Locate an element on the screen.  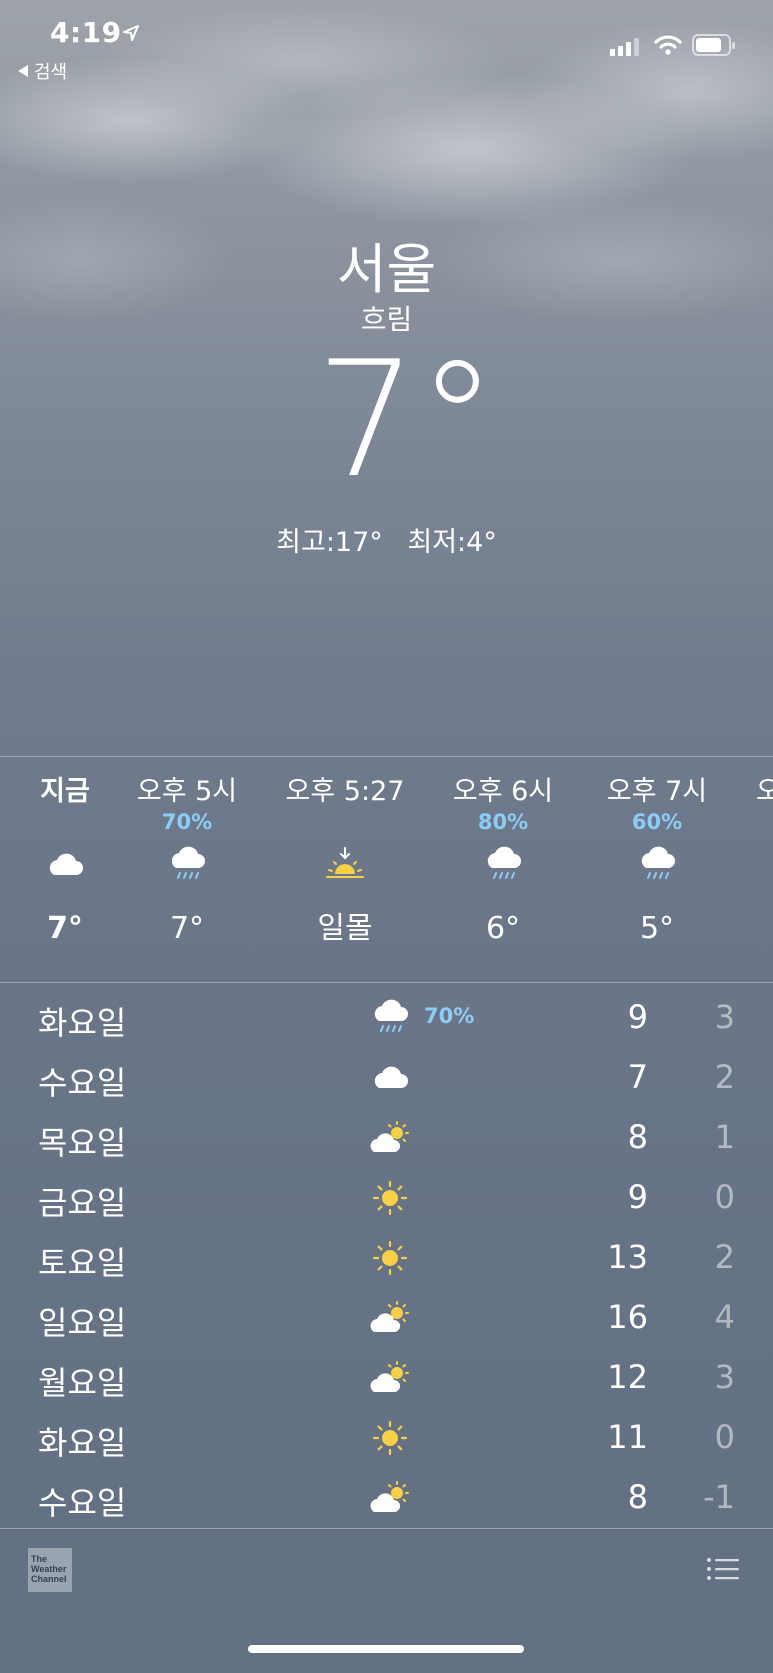
day-name: 일요일 is located at coordinates (82, 1323).